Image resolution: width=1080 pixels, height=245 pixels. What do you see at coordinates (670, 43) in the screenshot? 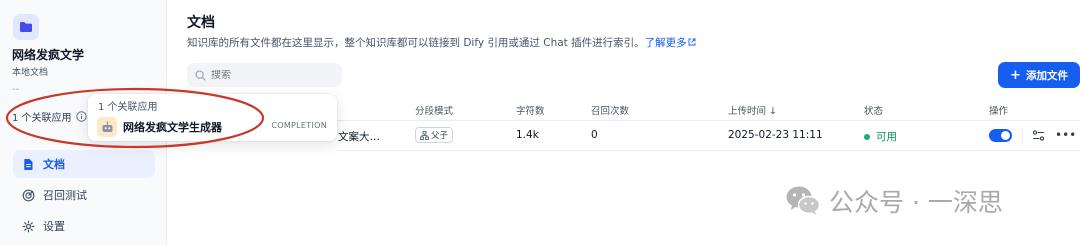
I see `learn-more-link: 了解更多` at bounding box center [670, 43].